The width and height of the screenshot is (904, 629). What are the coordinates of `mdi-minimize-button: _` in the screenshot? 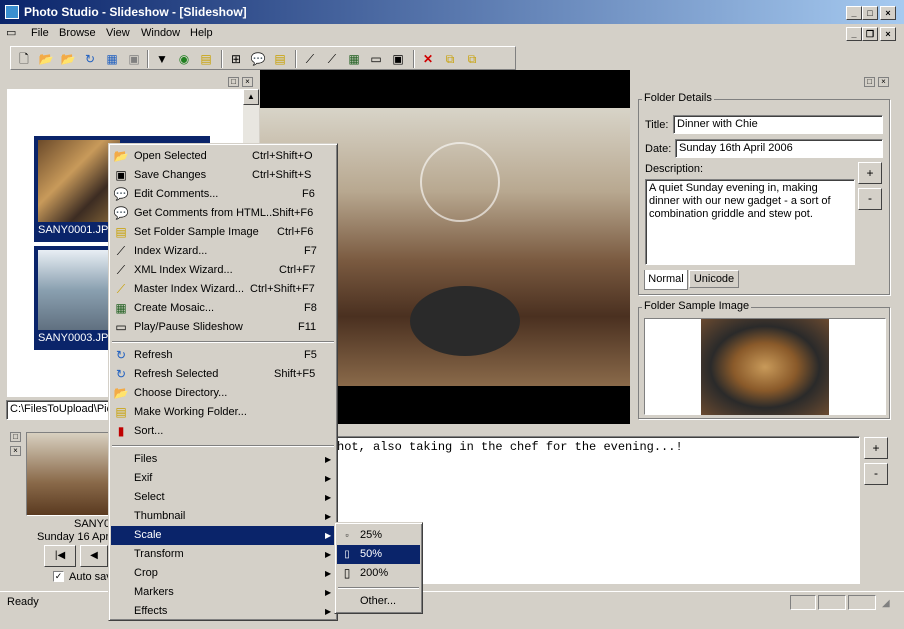 It's located at (854, 34).